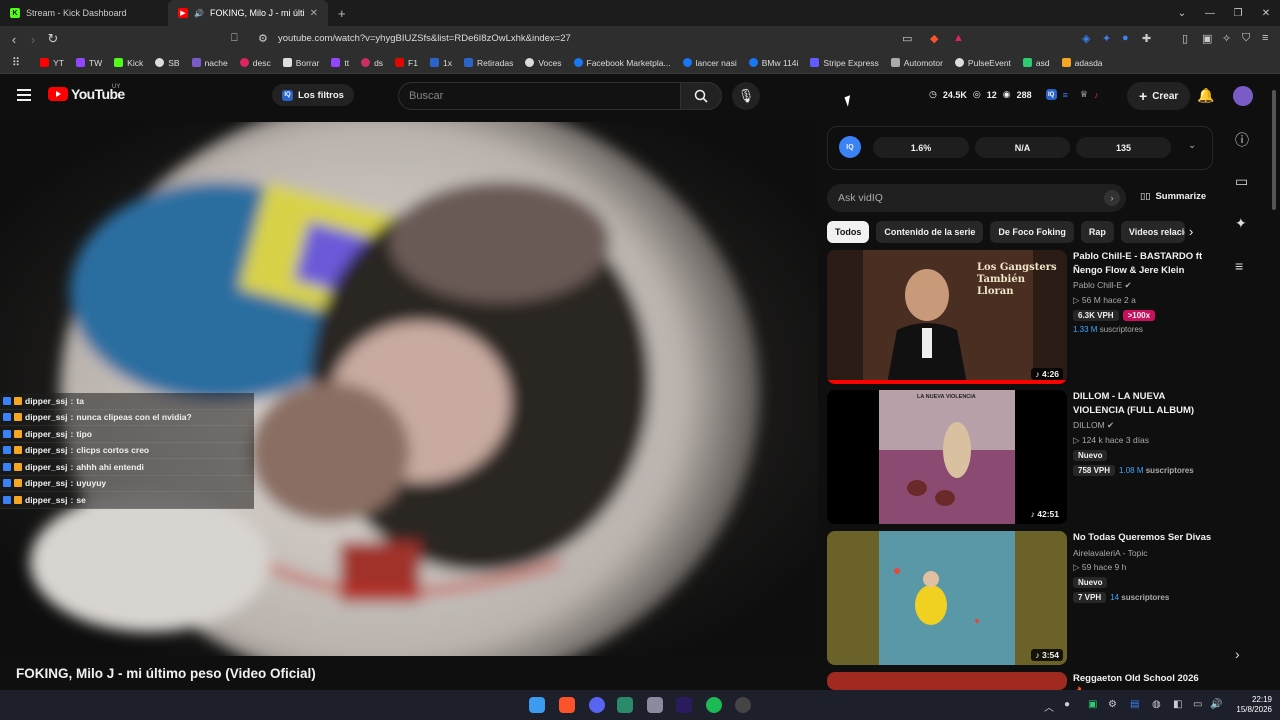 This screenshot has width=1280, height=720. I want to click on tray-chevron-icon: ︿, so click(1049, 706).